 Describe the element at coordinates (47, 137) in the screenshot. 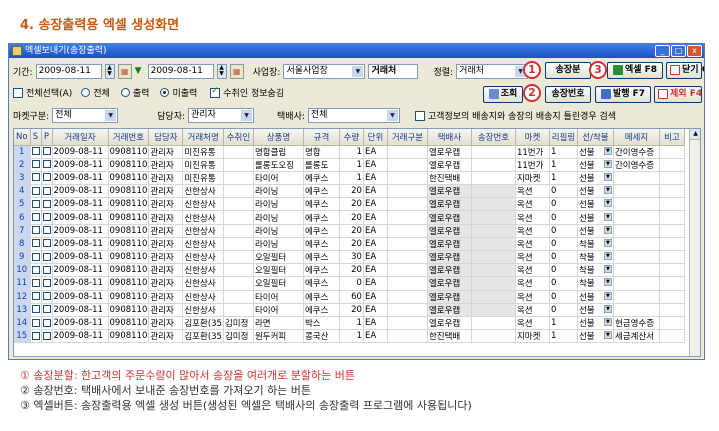

I see `column-header: P` at that location.